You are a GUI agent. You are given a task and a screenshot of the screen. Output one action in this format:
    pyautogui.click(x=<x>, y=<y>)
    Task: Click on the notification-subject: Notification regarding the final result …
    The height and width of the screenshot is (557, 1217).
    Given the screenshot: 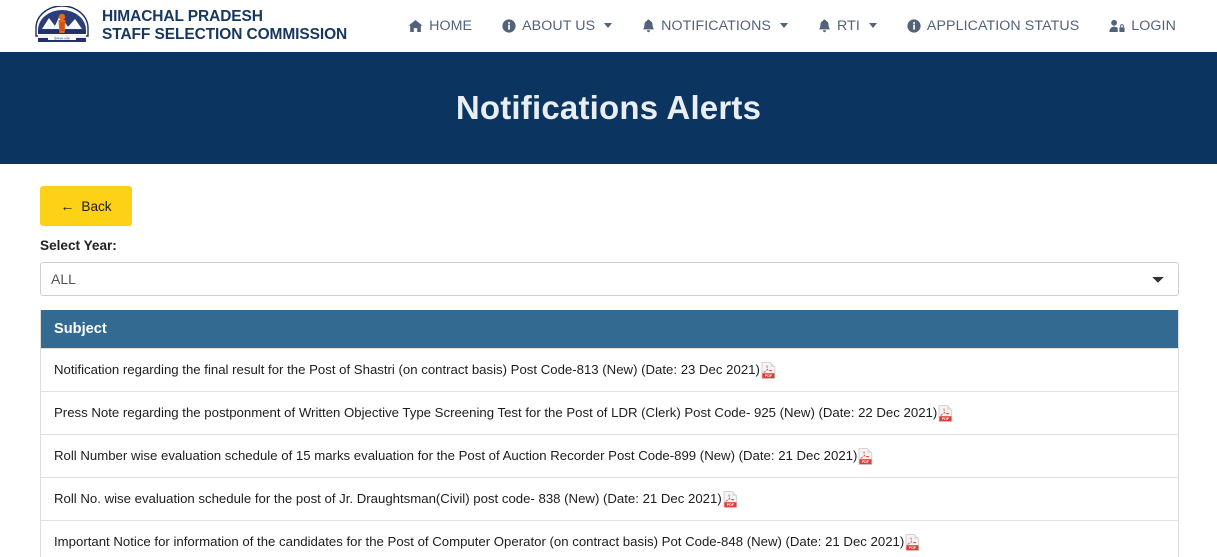 What is the action you would take?
    pyautogui.click(x=407, y=369)
    